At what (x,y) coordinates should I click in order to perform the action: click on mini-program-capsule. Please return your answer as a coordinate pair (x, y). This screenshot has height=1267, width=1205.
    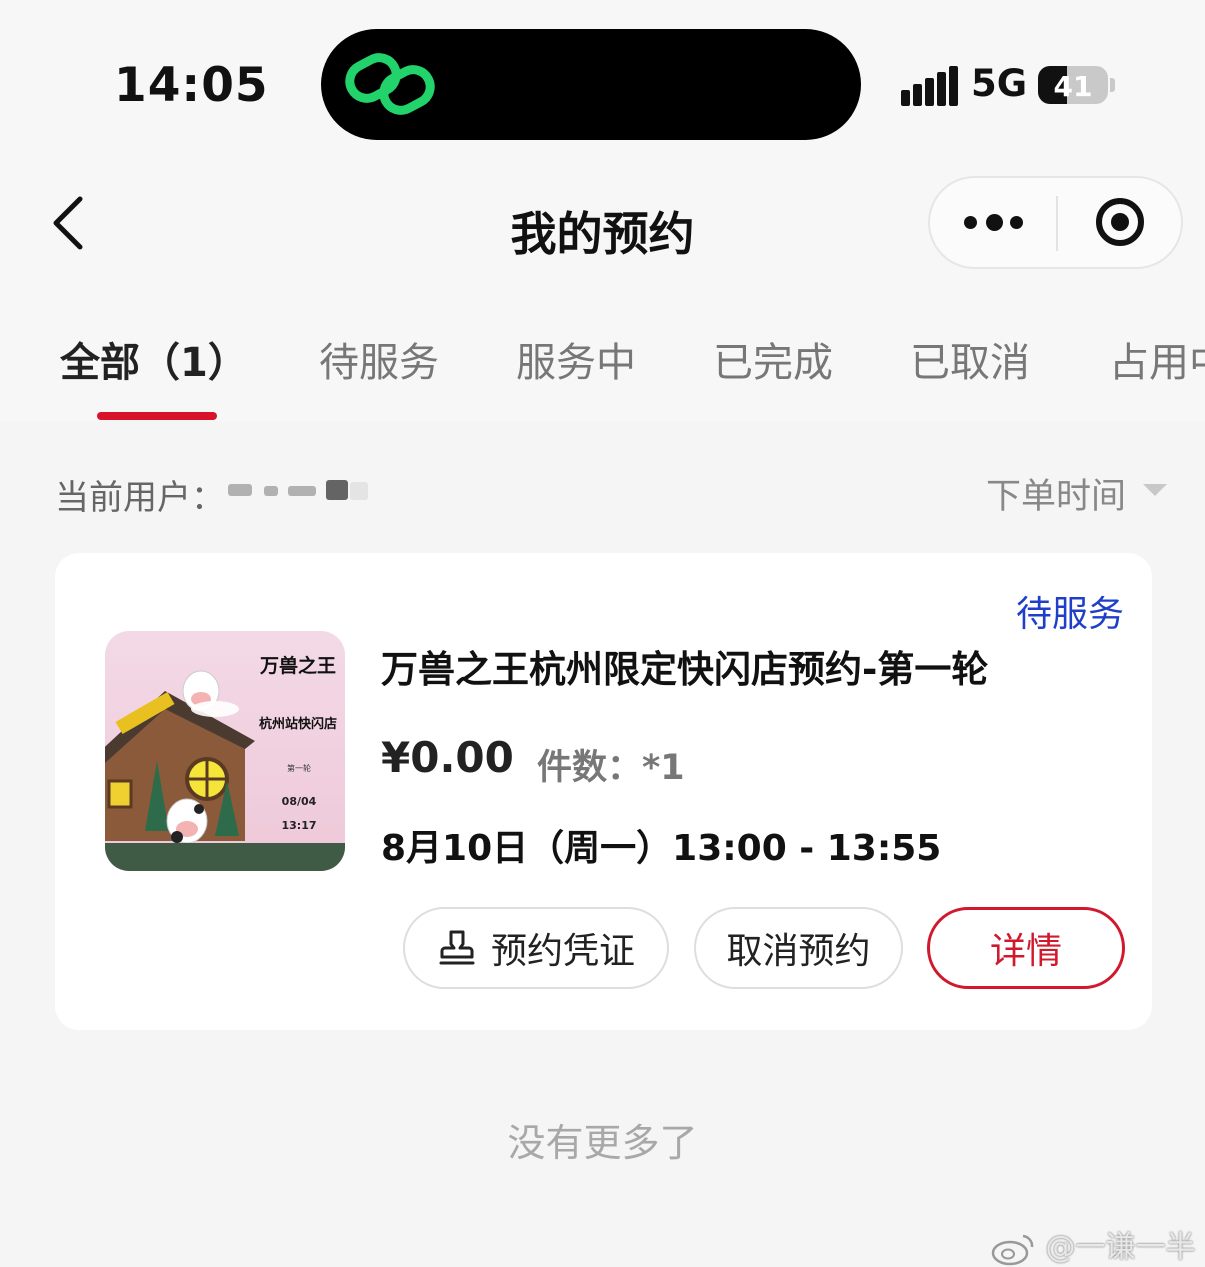
    Looking at the image, I should click on (1055, 222).